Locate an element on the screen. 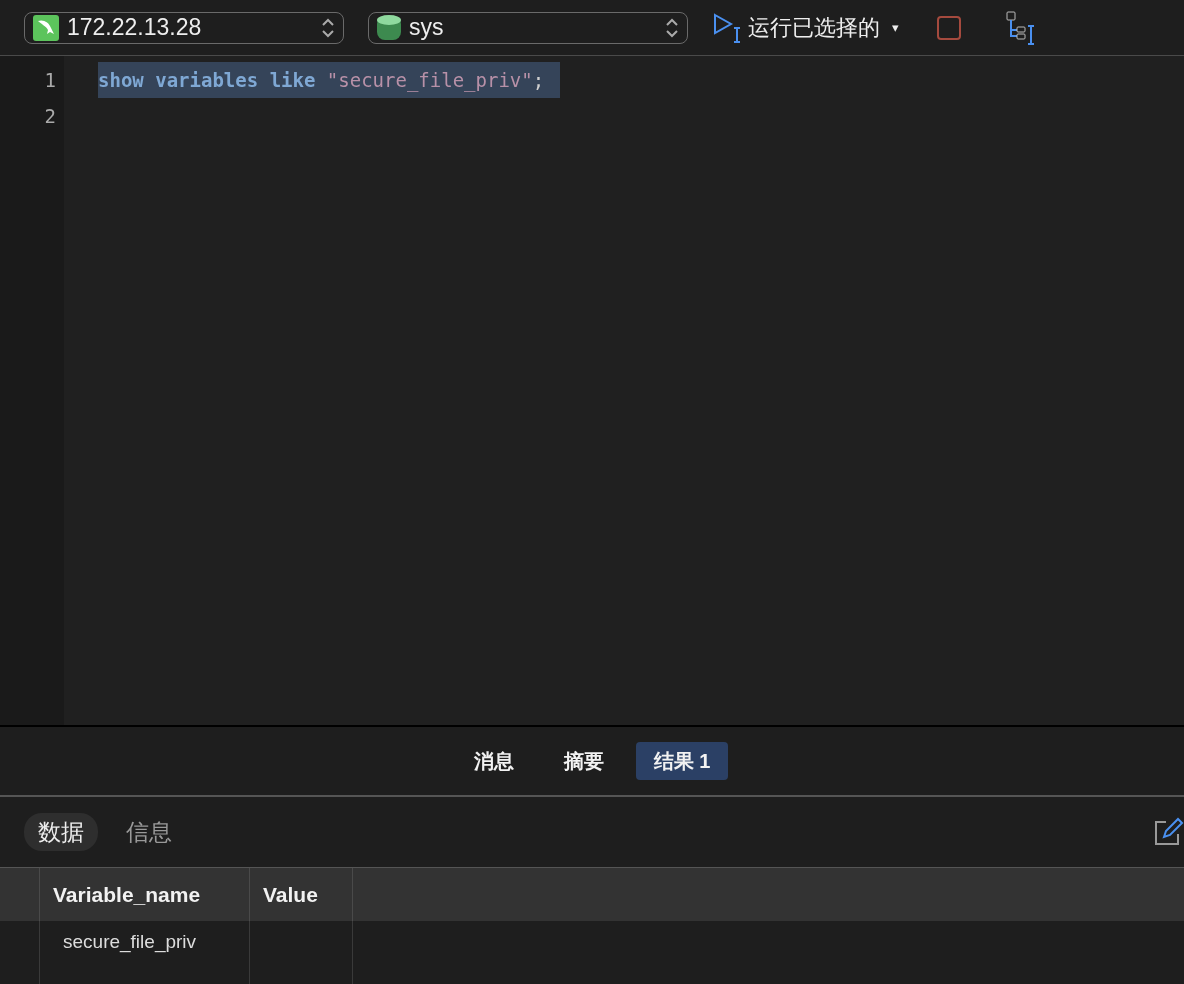  view-tab: 信息 is located at coordinates (149, 832).